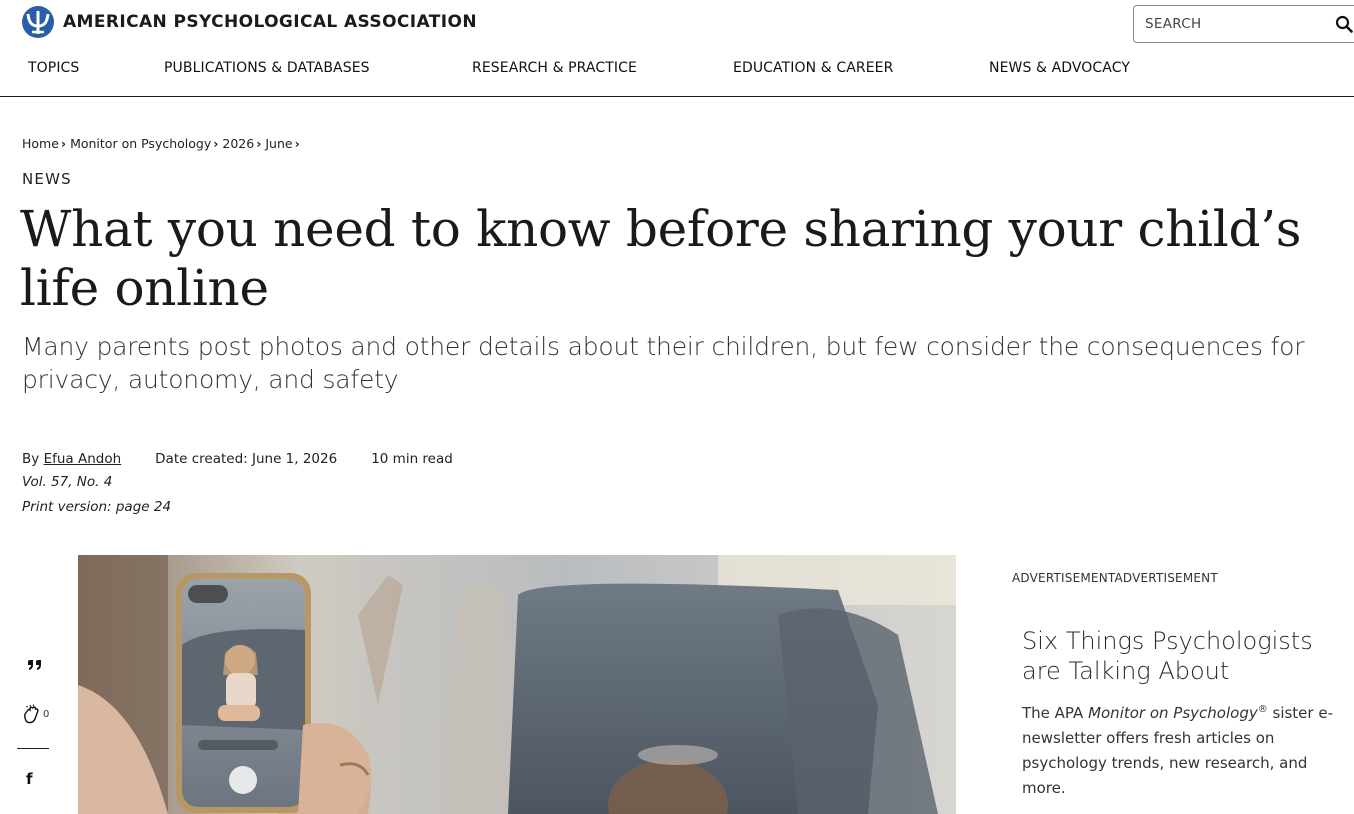  I want to click on advertisement-label: ADVERTISEMENTADVERTISEMENT, so click(1115, 578).